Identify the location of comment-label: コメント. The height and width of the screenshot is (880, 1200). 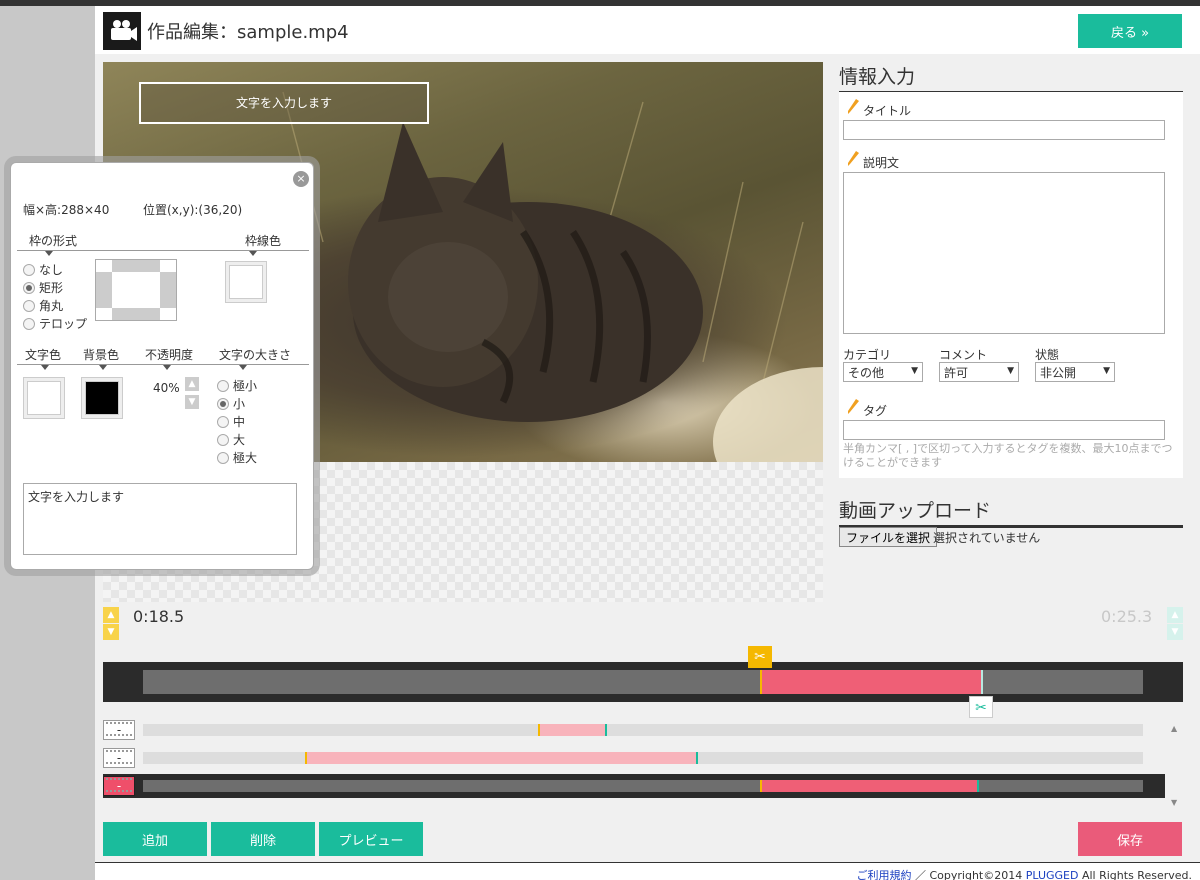
(963, 355).